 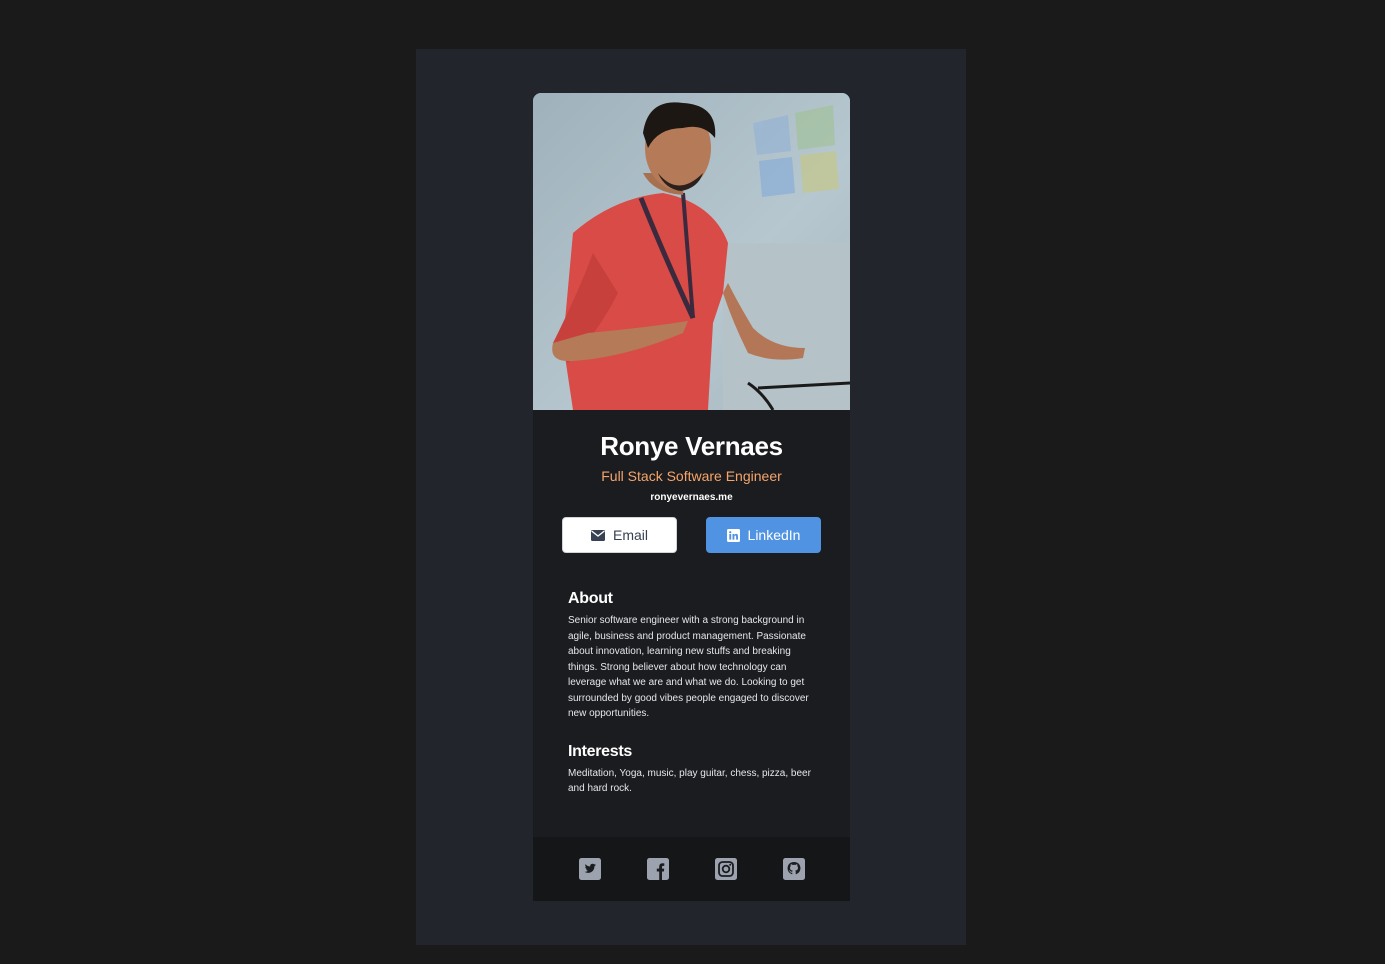 I want to click on email-button-label: Email, so click(x=630, y=535).